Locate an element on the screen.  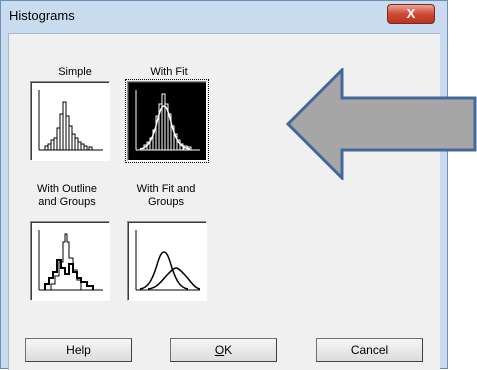
option-simple-histogram is located at coordinates (70, 121).